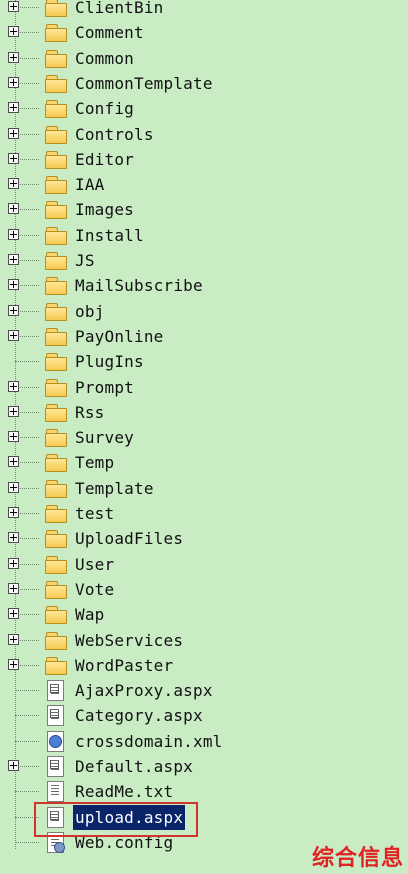  What do you see at coordinates (200, 513) in the screenshot?
I see `tree-folder-item: test` at bounding box center [200, 513].